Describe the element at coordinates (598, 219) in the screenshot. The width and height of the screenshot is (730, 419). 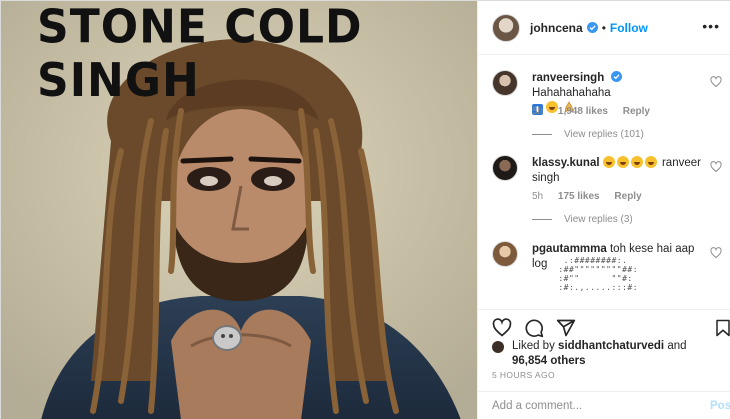
I see `view-replies-label: View replies (3)` at that location.